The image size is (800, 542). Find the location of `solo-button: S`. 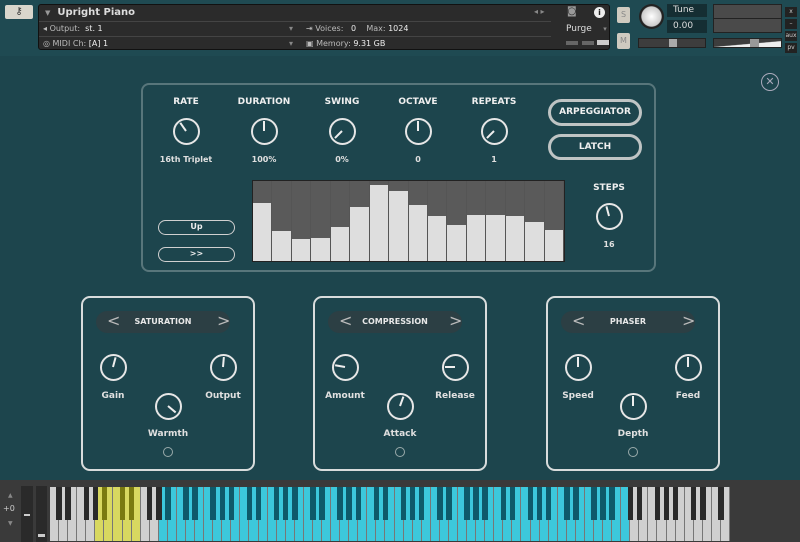

solo-button: S is located at coordinates (623, 15).